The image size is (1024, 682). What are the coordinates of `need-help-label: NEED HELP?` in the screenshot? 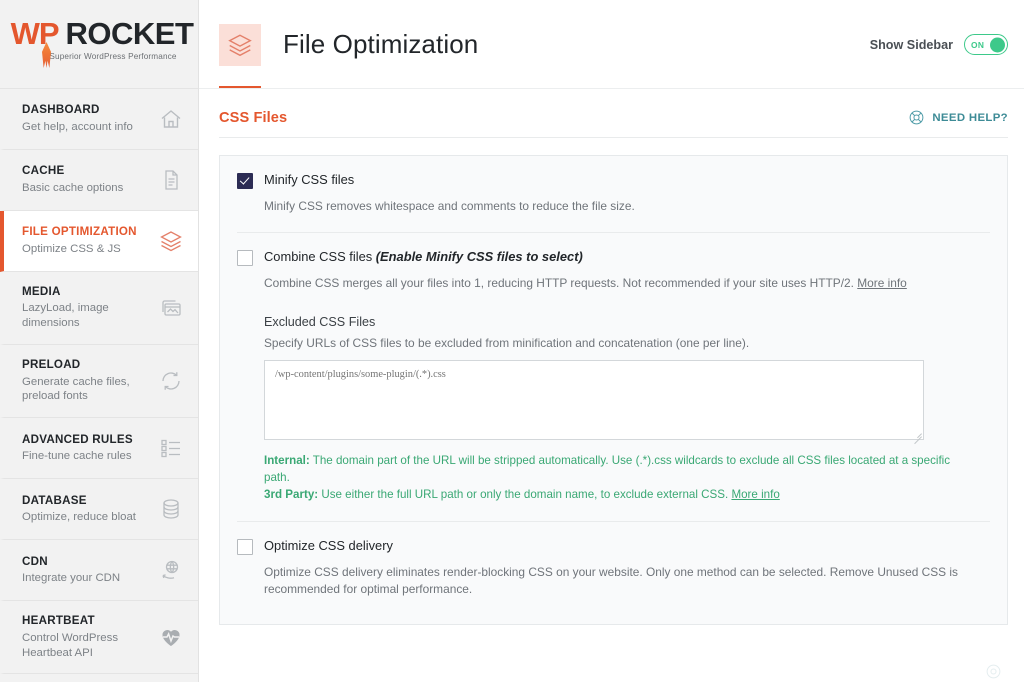 It's located at (970, 117).